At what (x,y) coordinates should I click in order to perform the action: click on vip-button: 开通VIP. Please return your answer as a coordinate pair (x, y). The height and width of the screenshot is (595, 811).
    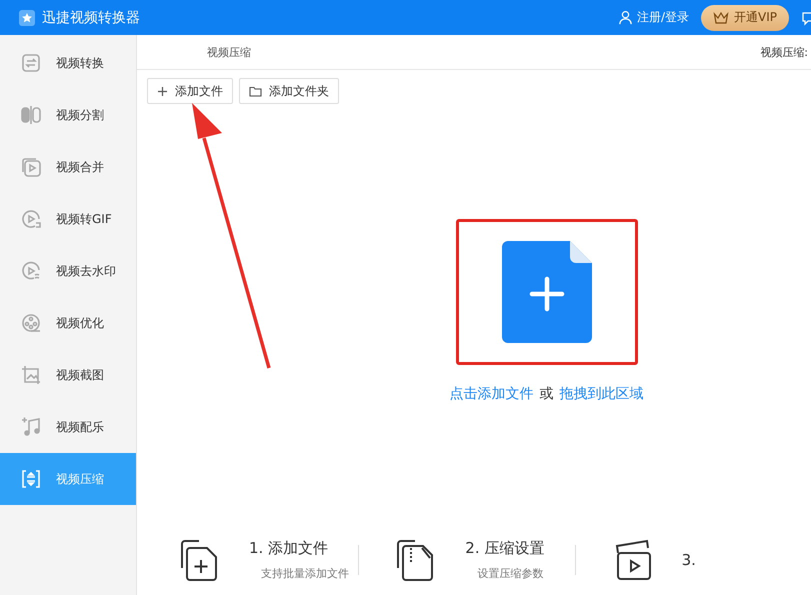
    Looking at the image, I should click on (745, 17).